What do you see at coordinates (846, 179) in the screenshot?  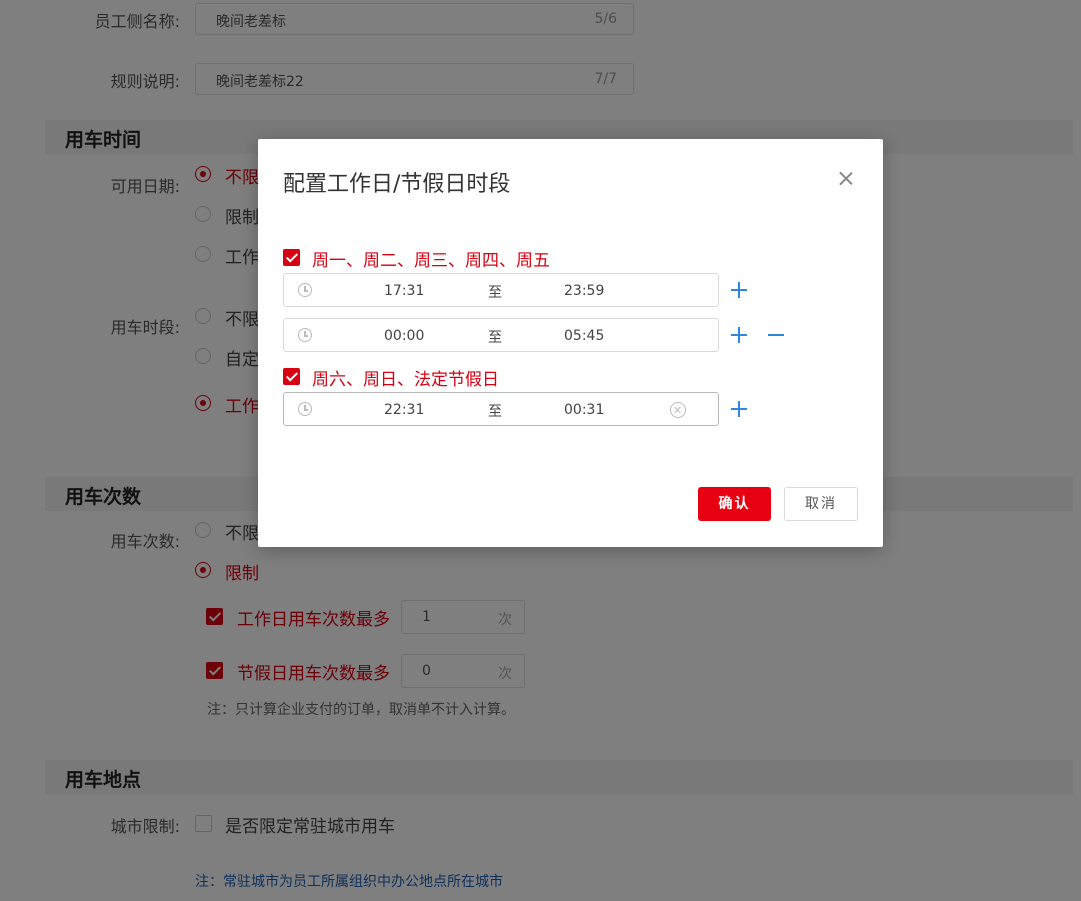 I see `close-icon` at bounding box center [846, 179].